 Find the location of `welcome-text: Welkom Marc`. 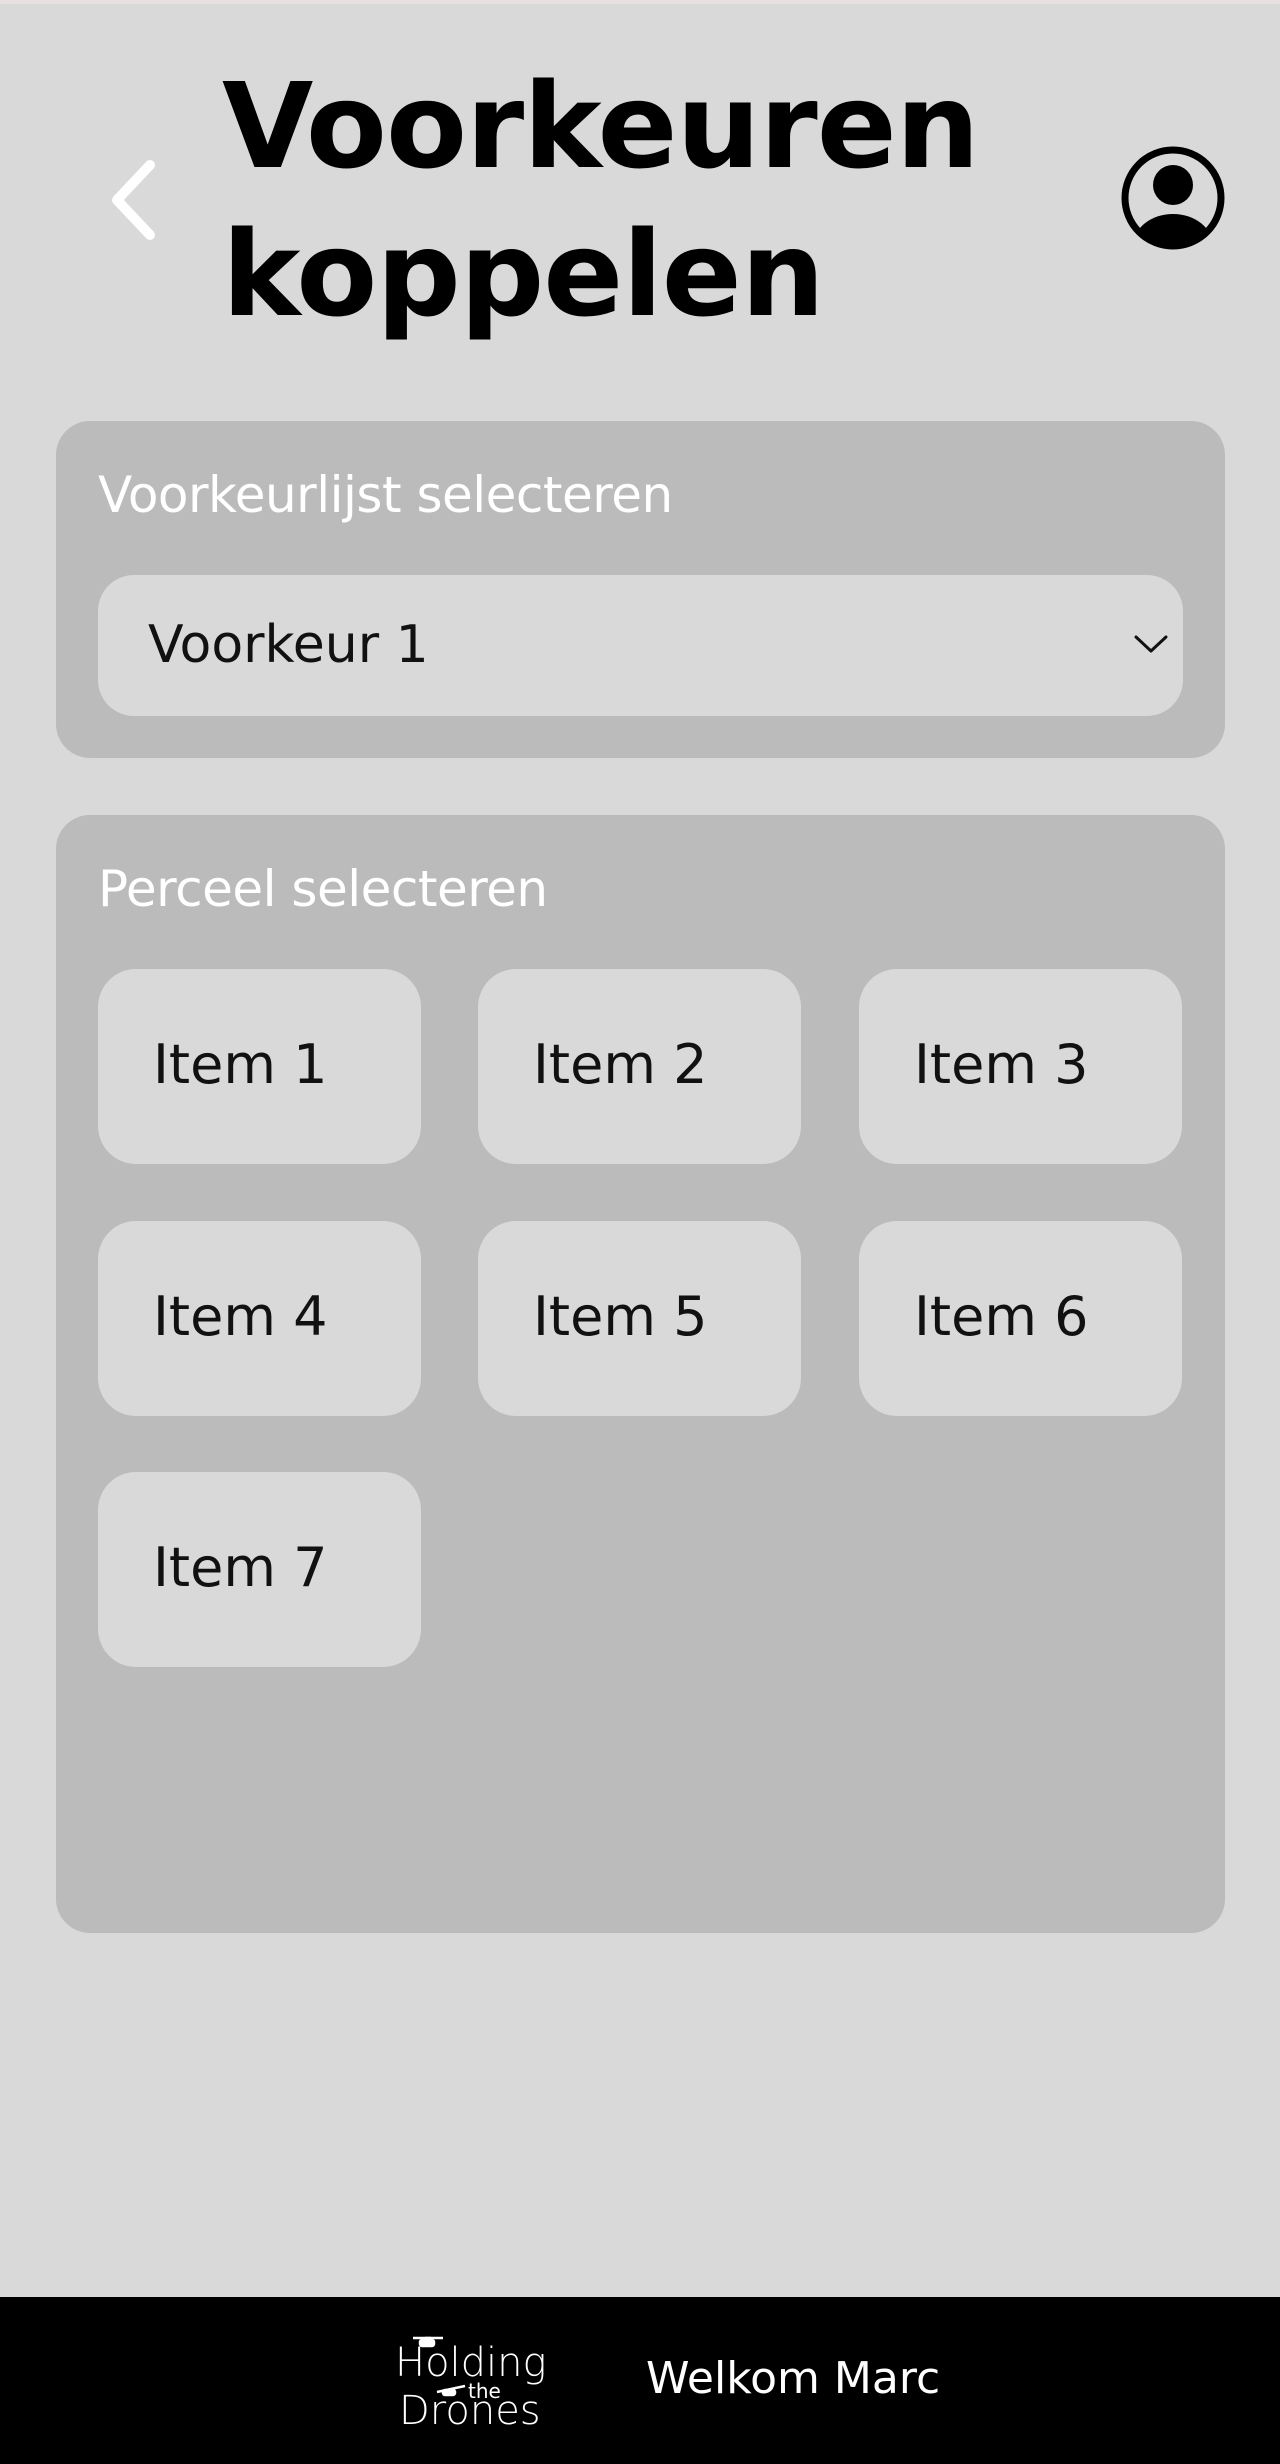

welcome-text: Welkom Marc is located at coordinates (793, 2378).